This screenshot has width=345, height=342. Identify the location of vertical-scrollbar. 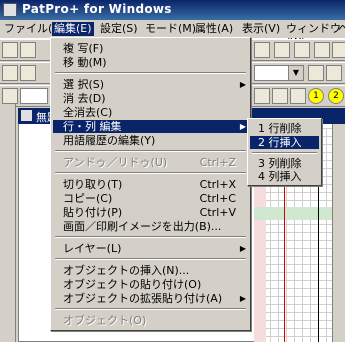
(338, 233).